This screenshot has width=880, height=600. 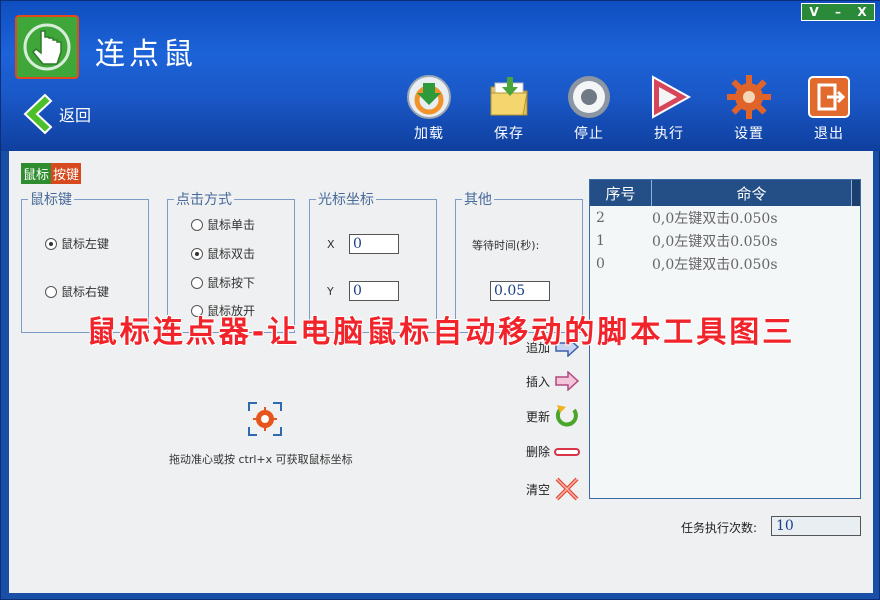 What do you see at coordinates (231, 254) in the screenshot?
I see `radio-label: 鼠标双击` at bounding box center [231, 254].